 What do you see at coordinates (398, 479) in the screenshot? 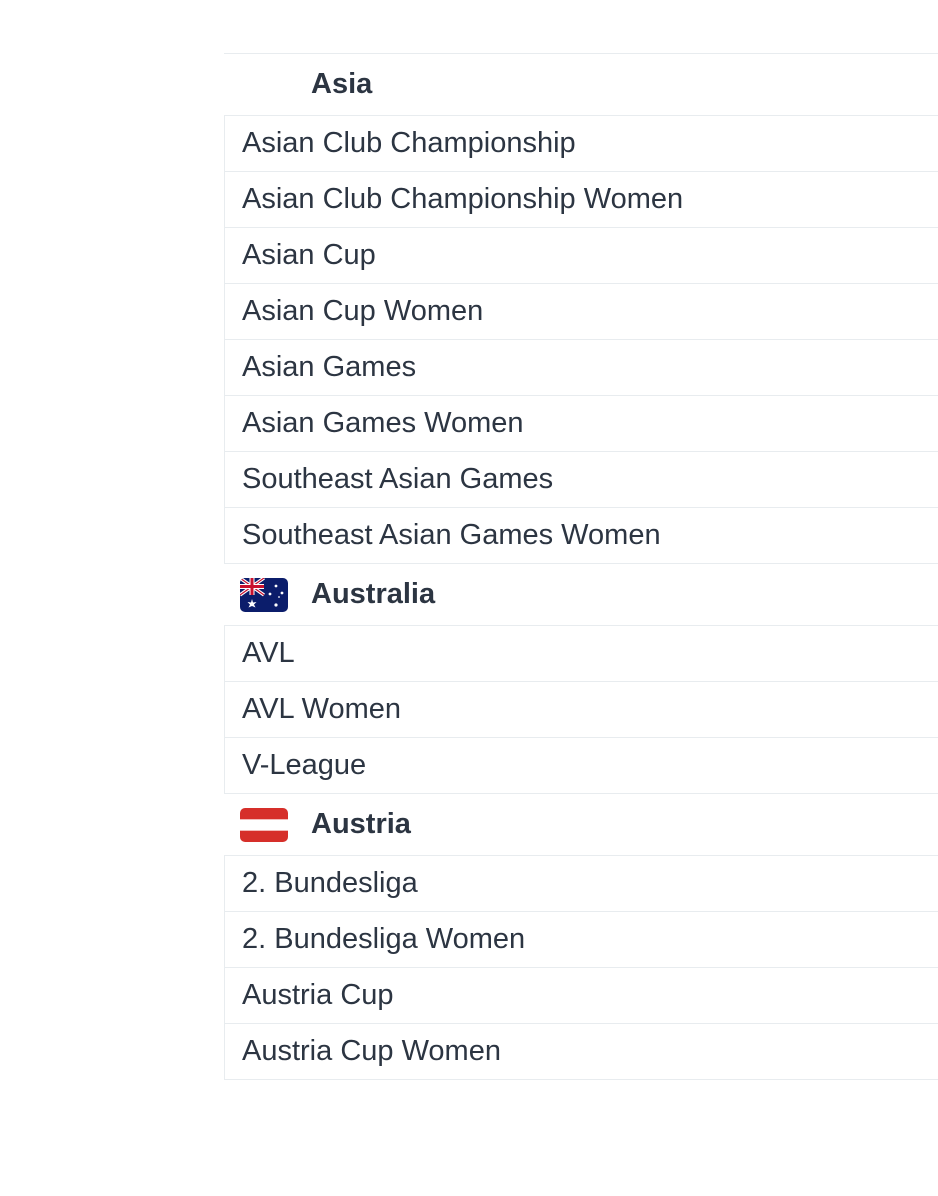
I see `list-item-label: Southeast Asian Games` at bounding box center [398, 479].